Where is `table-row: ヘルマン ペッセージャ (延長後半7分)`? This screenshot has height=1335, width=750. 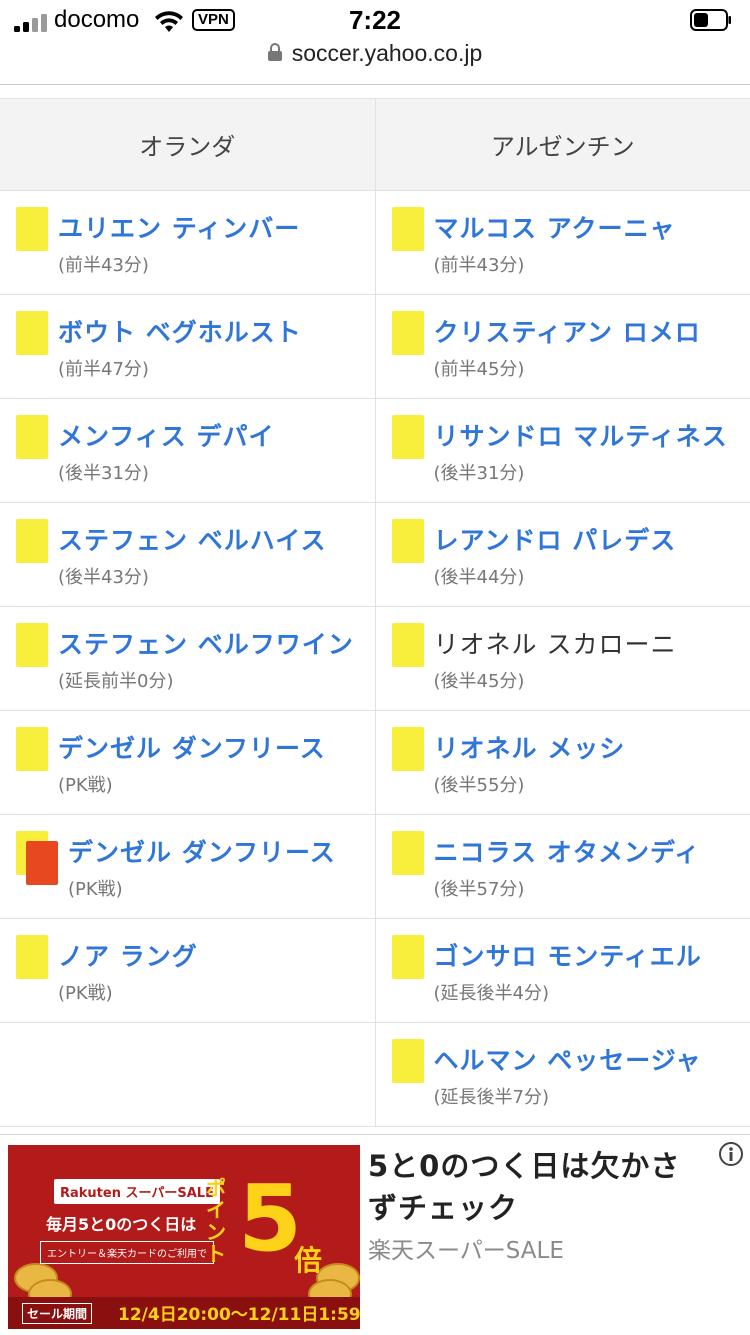 table-row: ヘルマン ペッセージャ (延長後半7分) is located at coordinates (375, 1075).